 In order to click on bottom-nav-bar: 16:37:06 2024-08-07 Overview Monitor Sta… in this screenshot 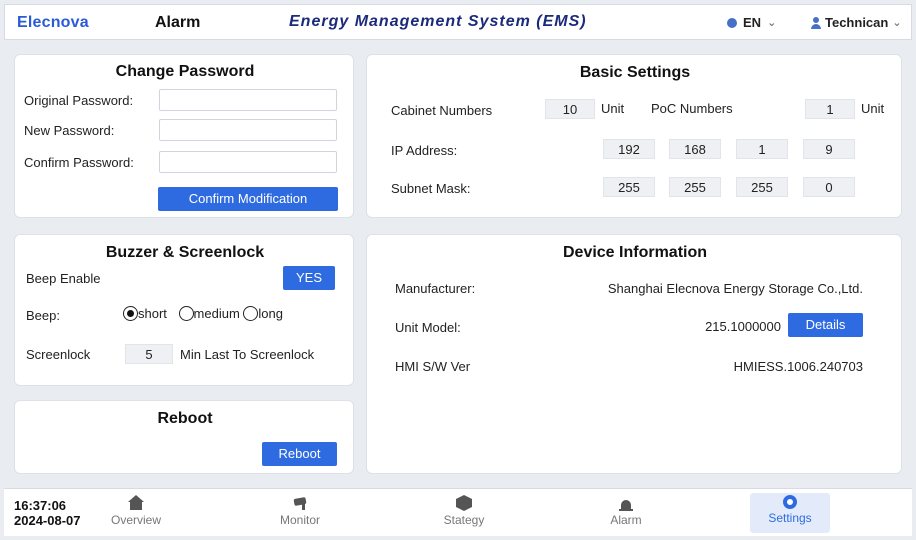, I will do `click(458, 512)`.